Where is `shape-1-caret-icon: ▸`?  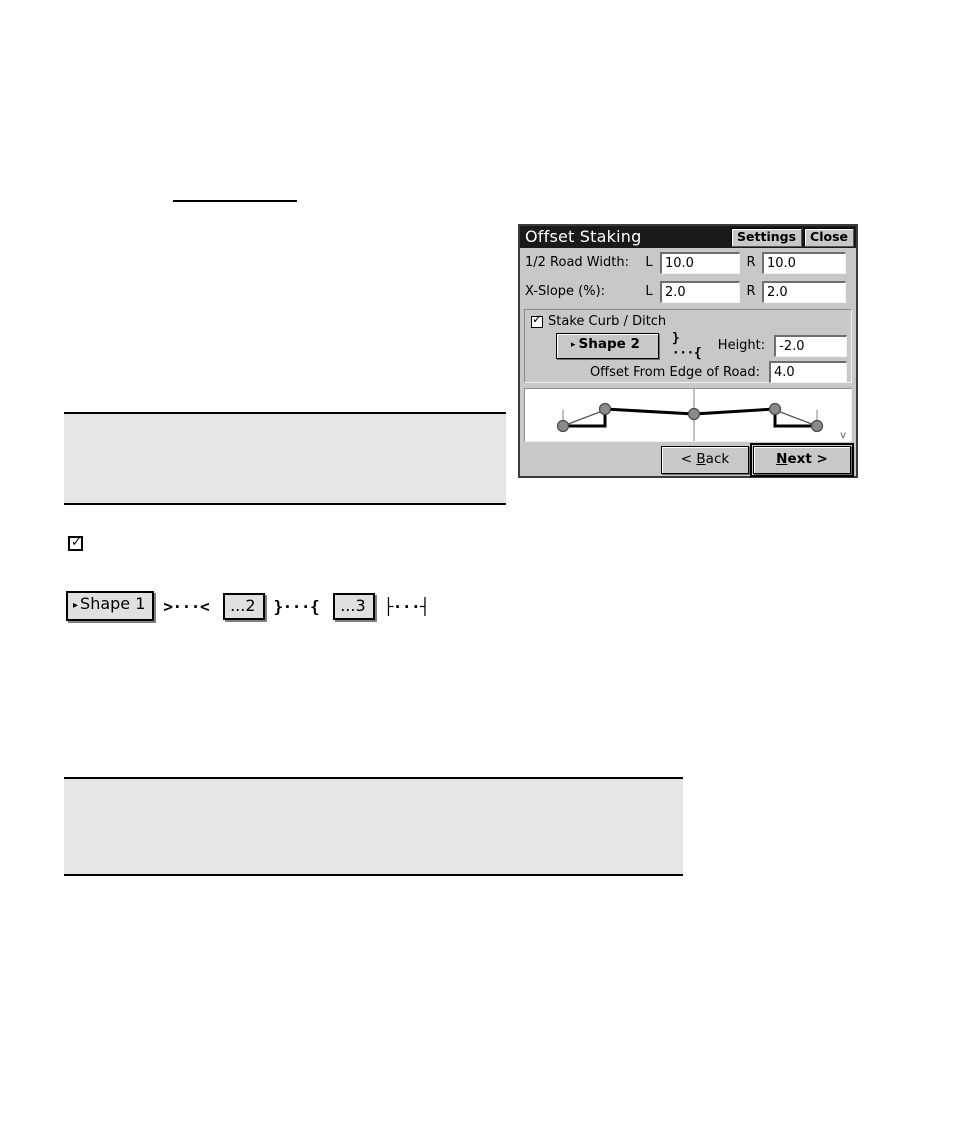 shape-1-caret-icon: ▸ is located at coordinates (76, 605).